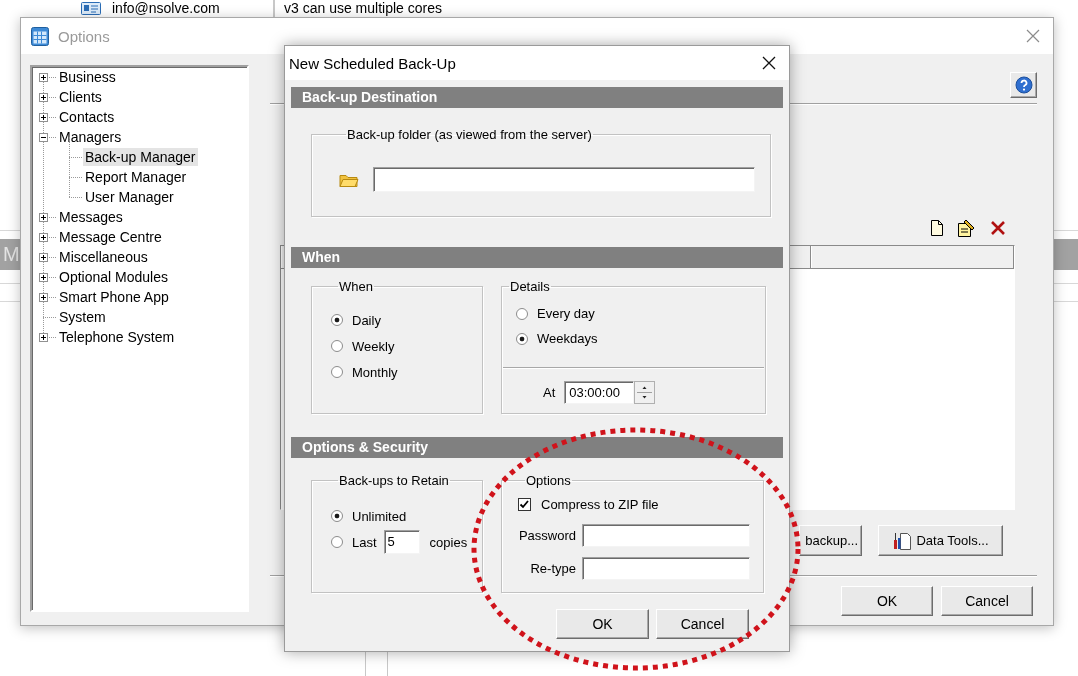 The image size is (1078, 676). I want to click on delete-icon, so click(998, 228).